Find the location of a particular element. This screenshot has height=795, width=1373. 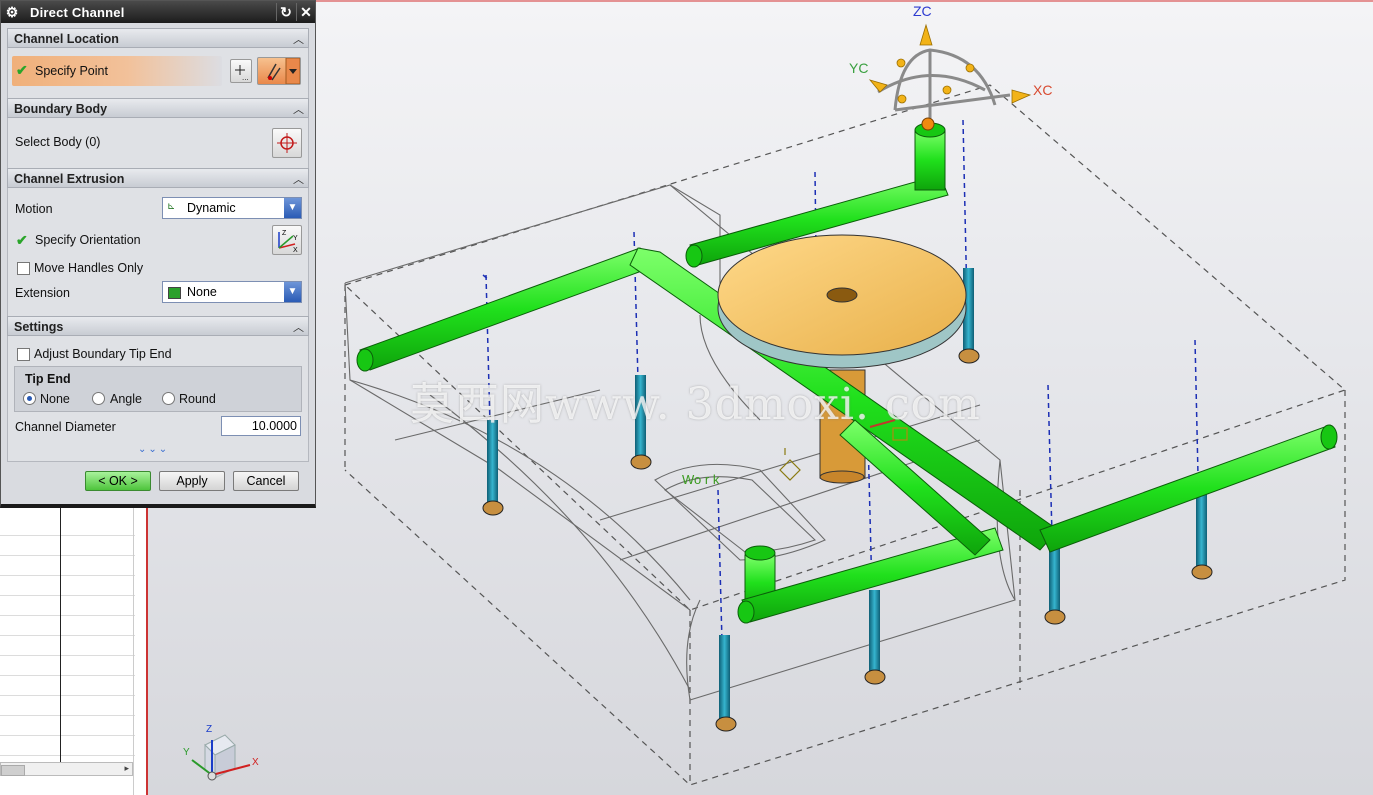

section-title: Channel Location is located at coordinates (66, 39).